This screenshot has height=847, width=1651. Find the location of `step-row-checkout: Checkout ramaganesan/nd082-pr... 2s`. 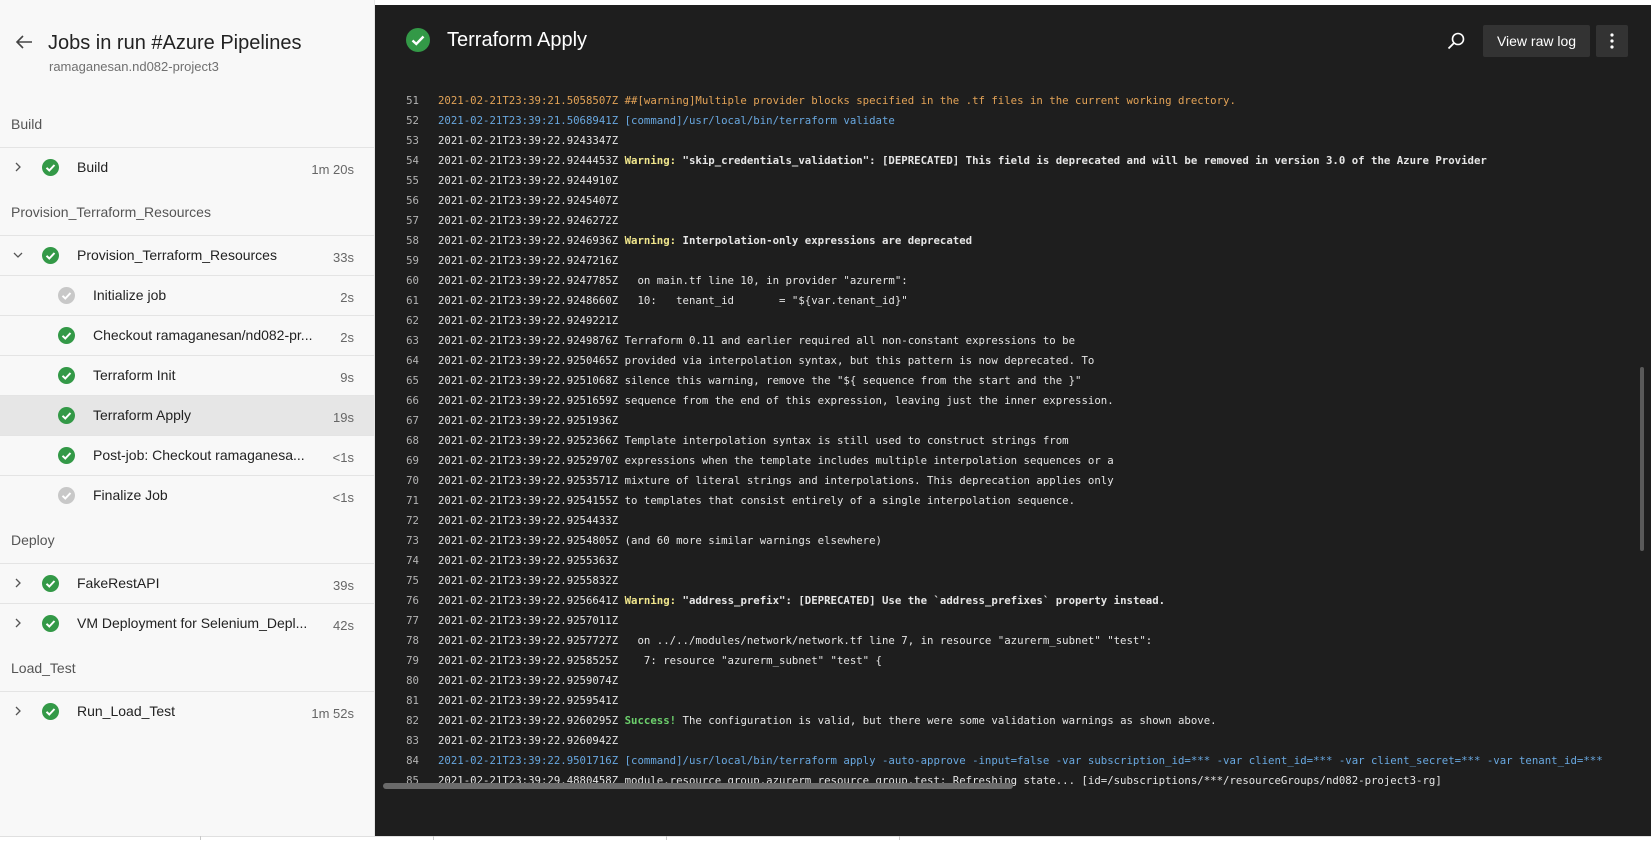

step-row-checkout: Checkout ramaganesan/nd082-pr... 2s is located at coordinates (187, 335).